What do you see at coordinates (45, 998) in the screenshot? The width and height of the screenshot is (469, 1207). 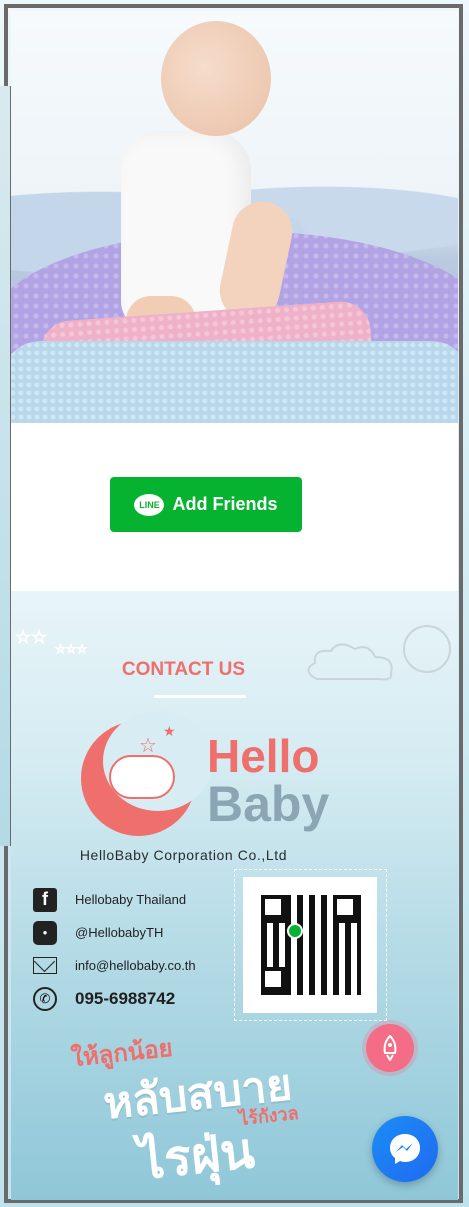 I see `phone-icon: ✆` at bounding box center [45, 998].